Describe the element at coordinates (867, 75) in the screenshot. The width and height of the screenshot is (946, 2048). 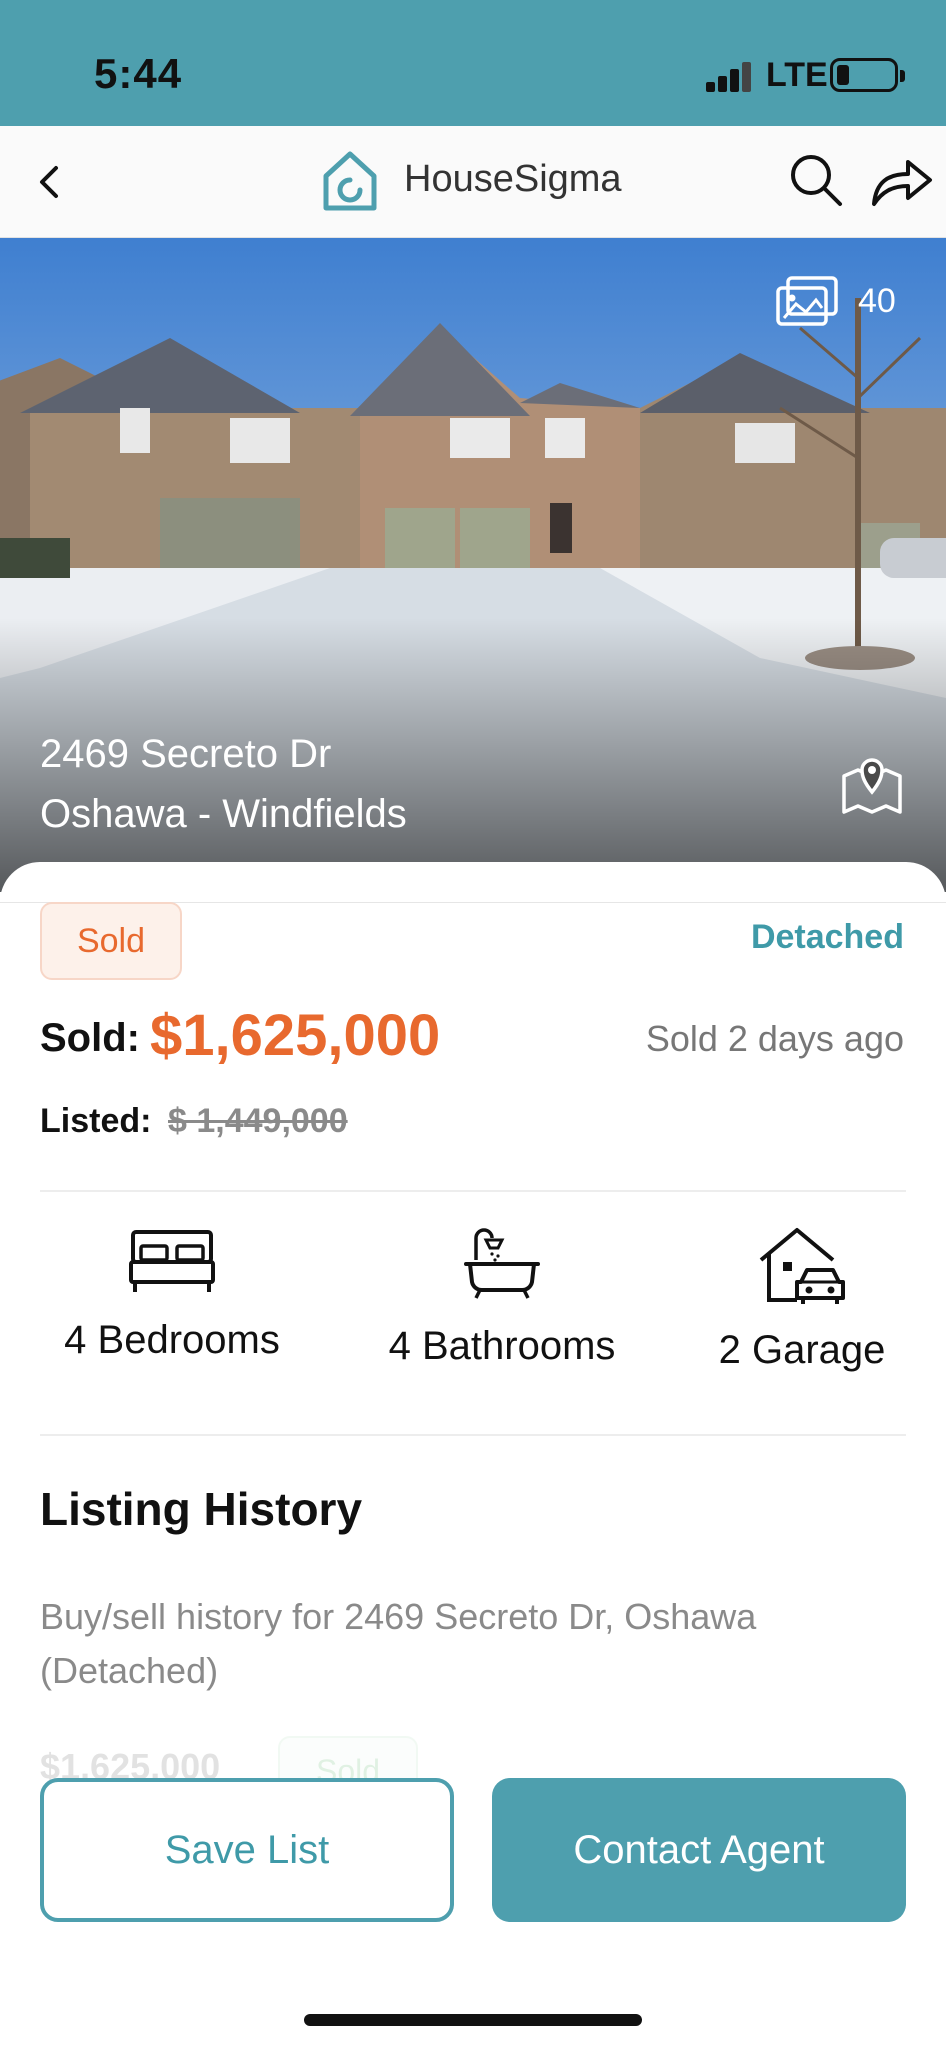
I see `battery-icon` at that location.